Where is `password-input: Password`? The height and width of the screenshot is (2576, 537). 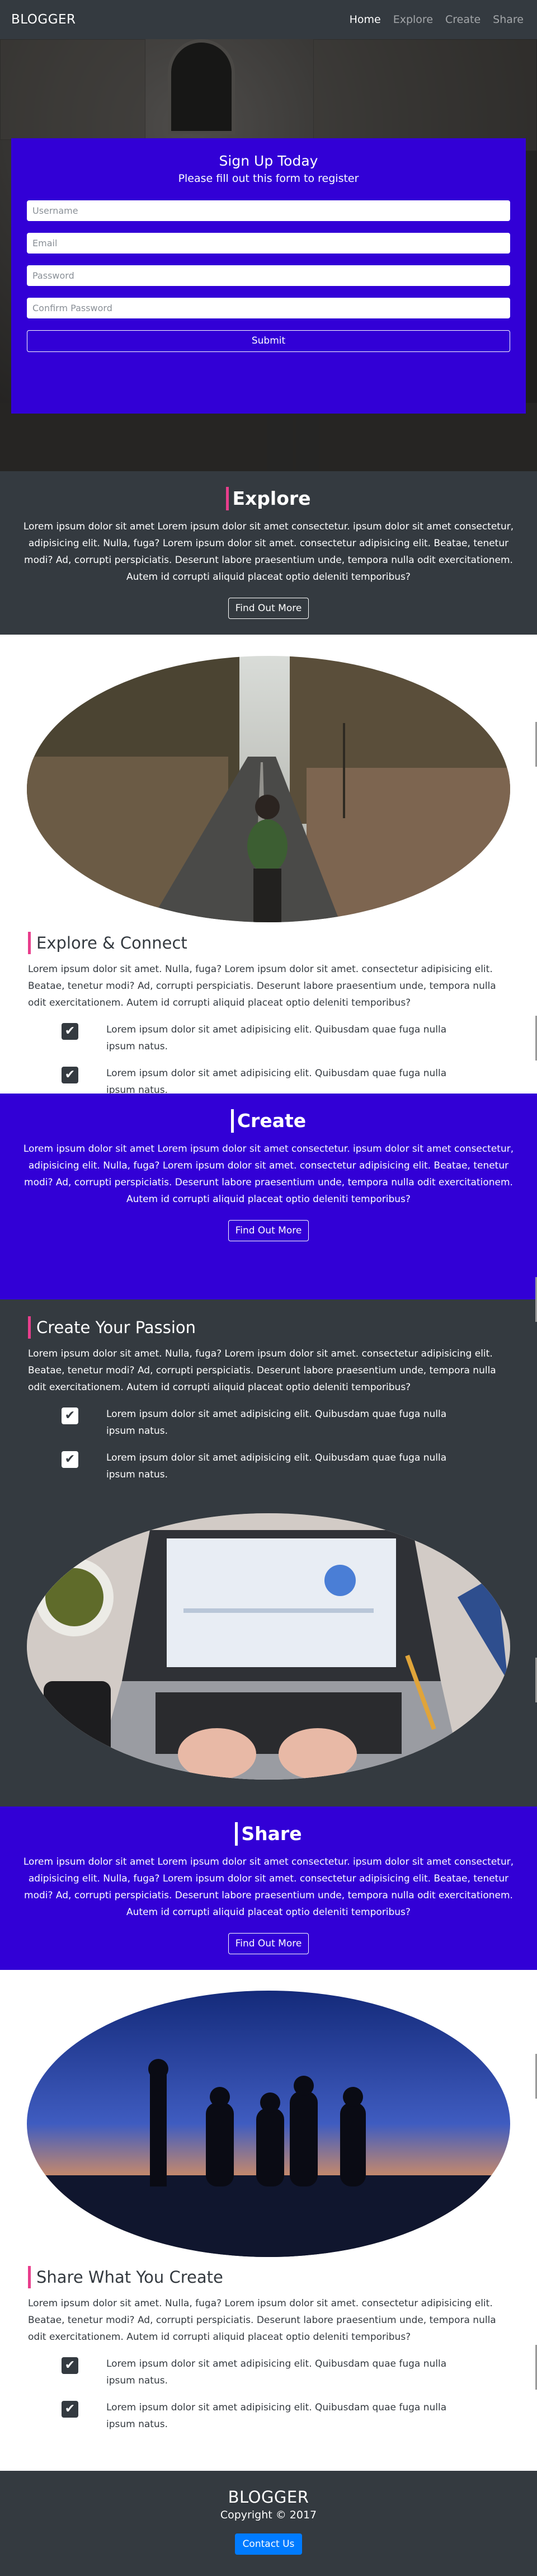
password-input: Password is located at coordinates (268, 275).